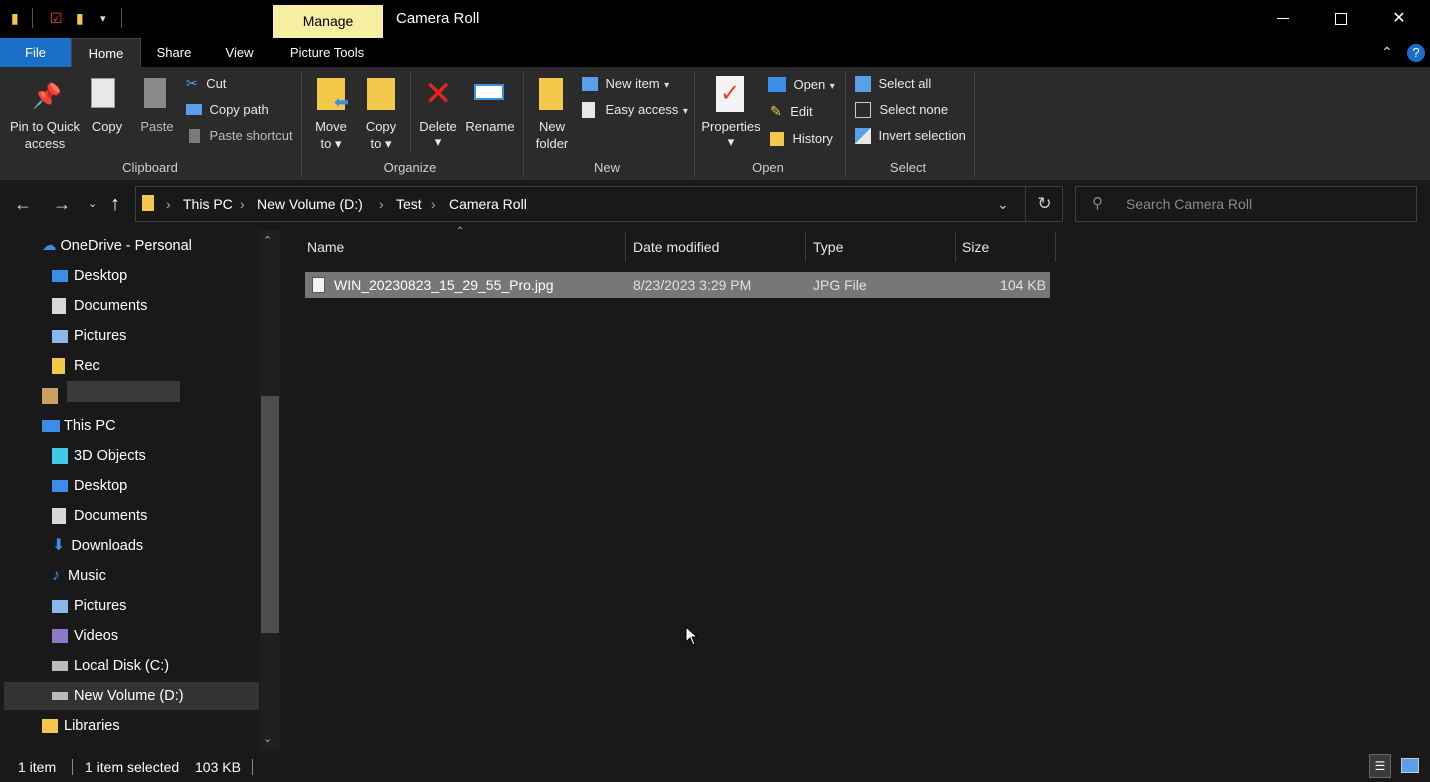 This screenshot has height=782, width=1430. I want to click on nav-item-new-volume-d: New Volume (D:), so click(118, 696).